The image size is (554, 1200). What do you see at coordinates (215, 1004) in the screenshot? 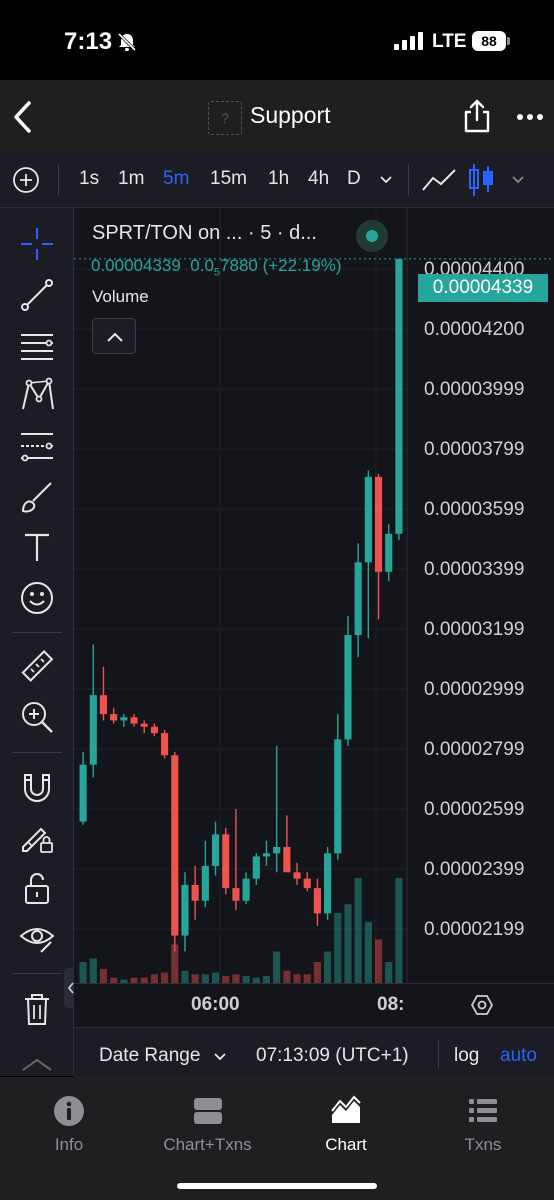
I see `time-axis-label: 06:00` at bounding box center [215, 1004].